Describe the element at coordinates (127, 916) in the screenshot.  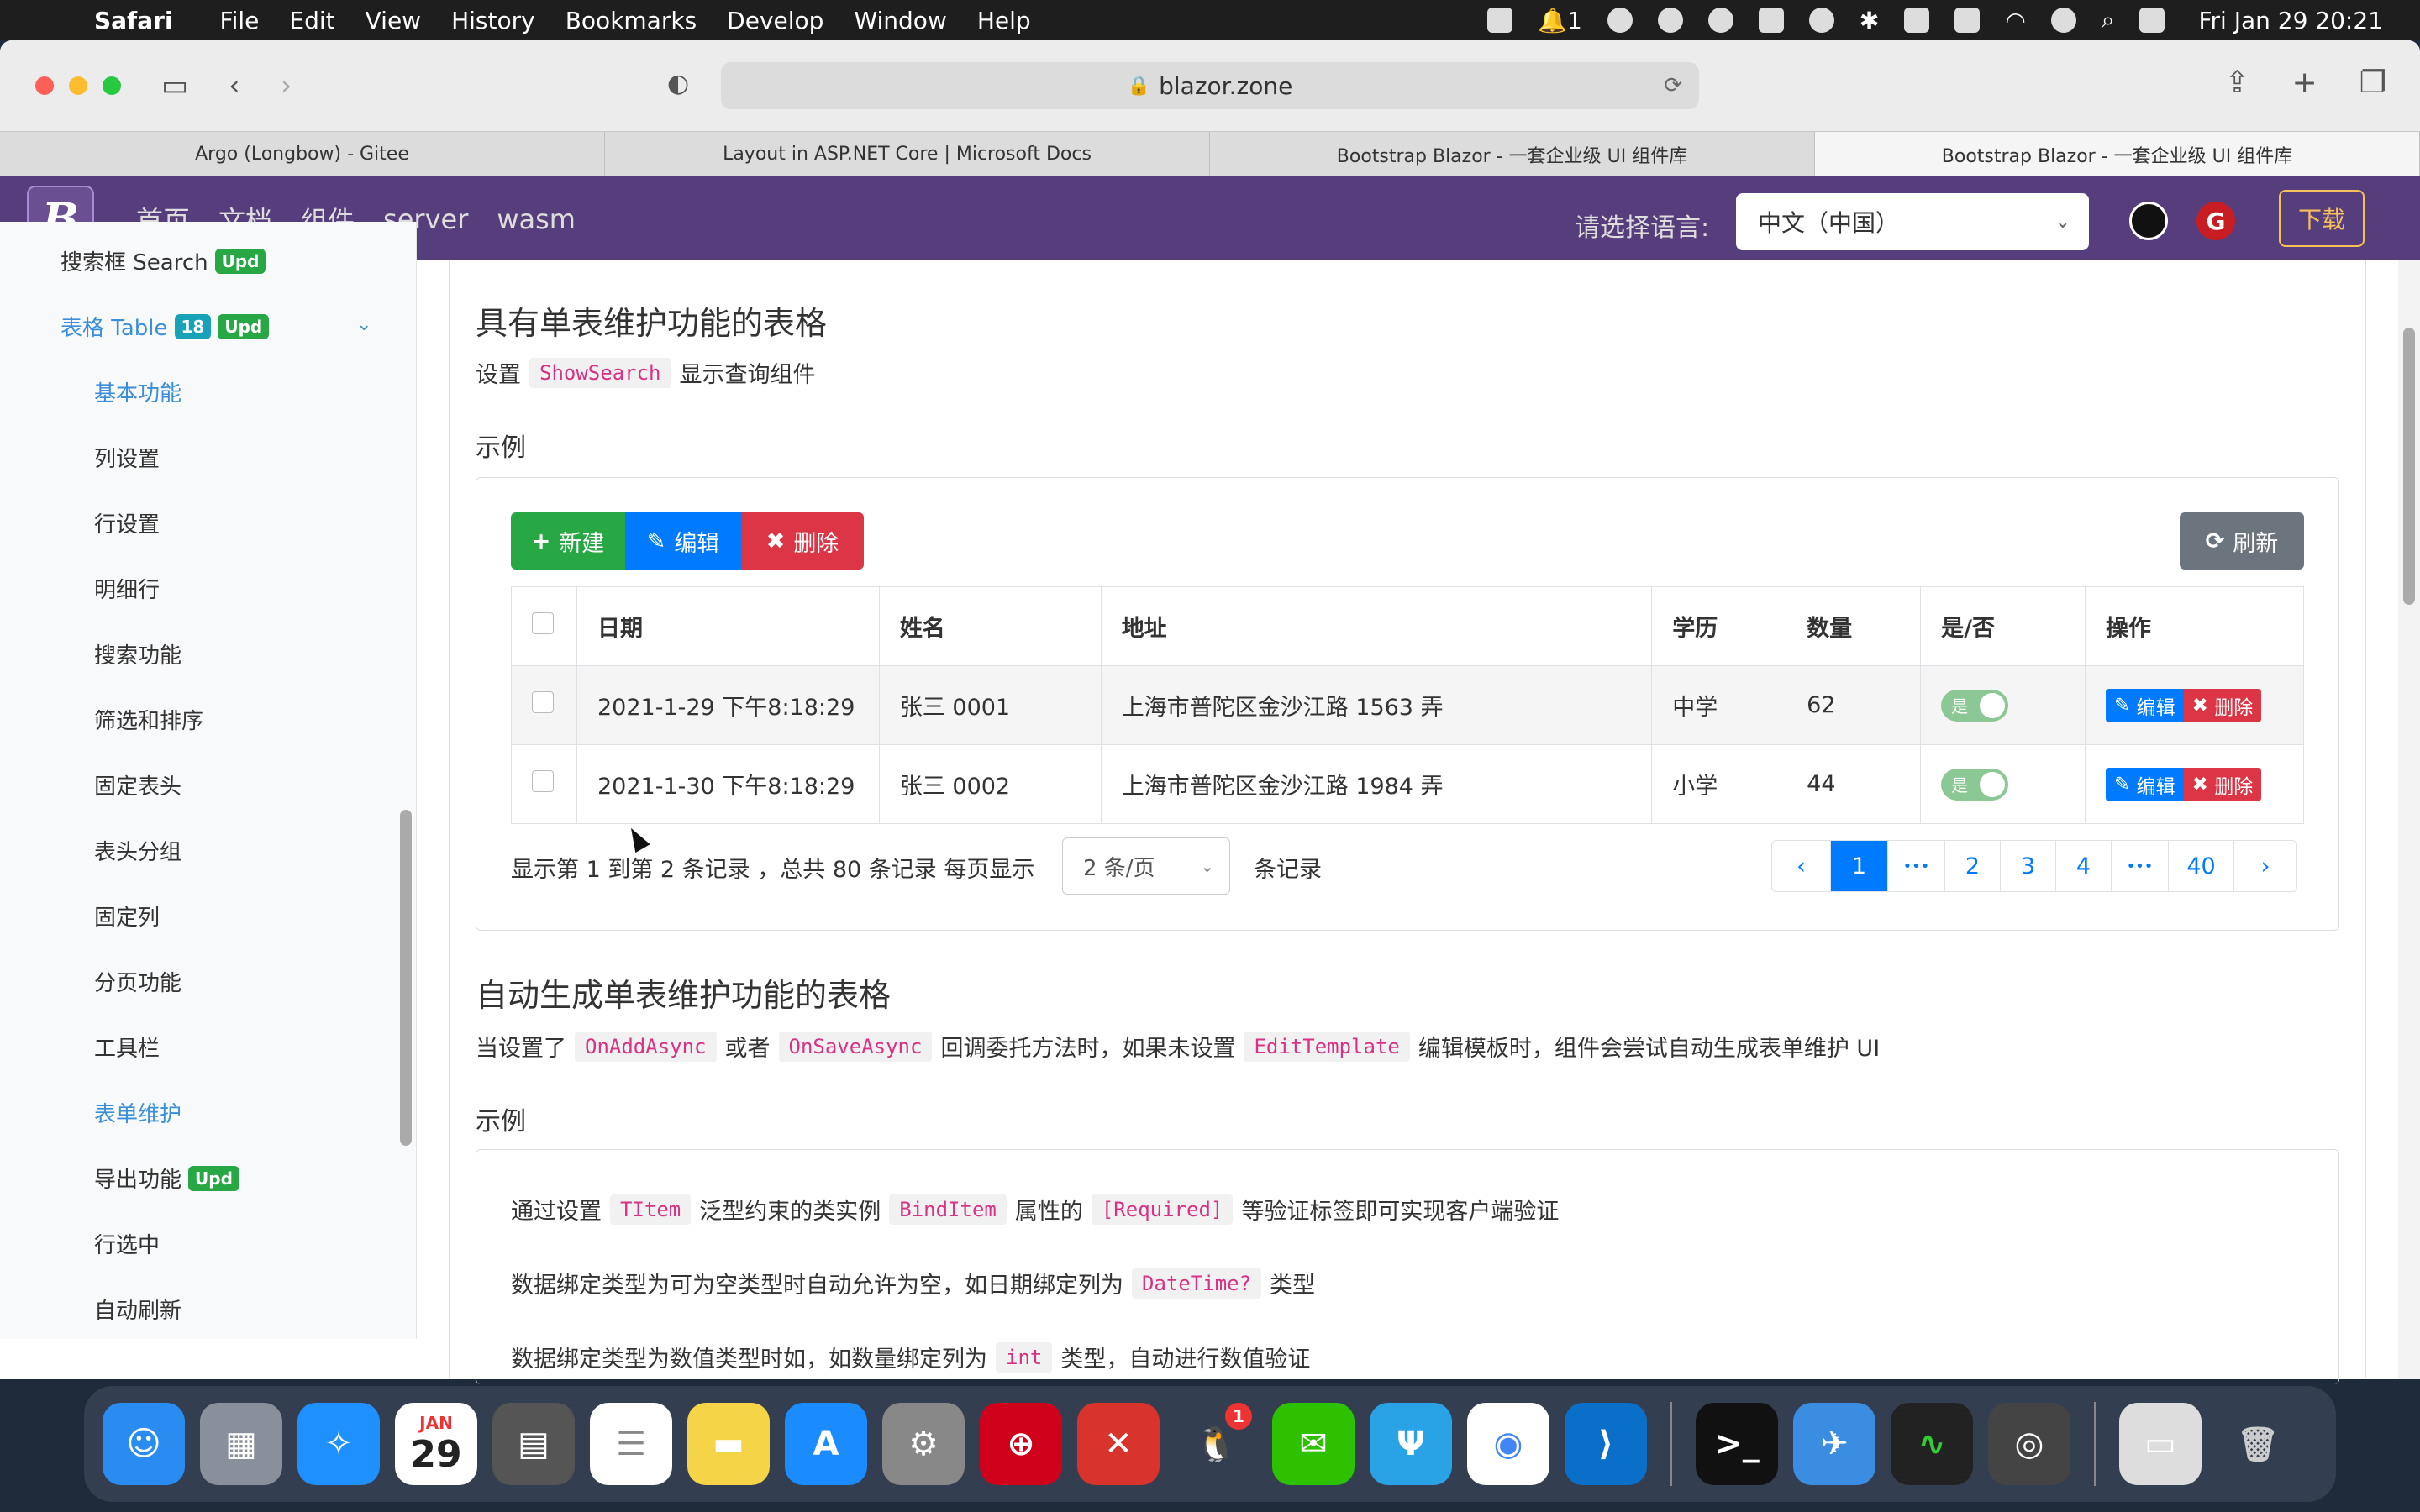
I see `sidebar-item-fixed-column: 固定列` at that location.